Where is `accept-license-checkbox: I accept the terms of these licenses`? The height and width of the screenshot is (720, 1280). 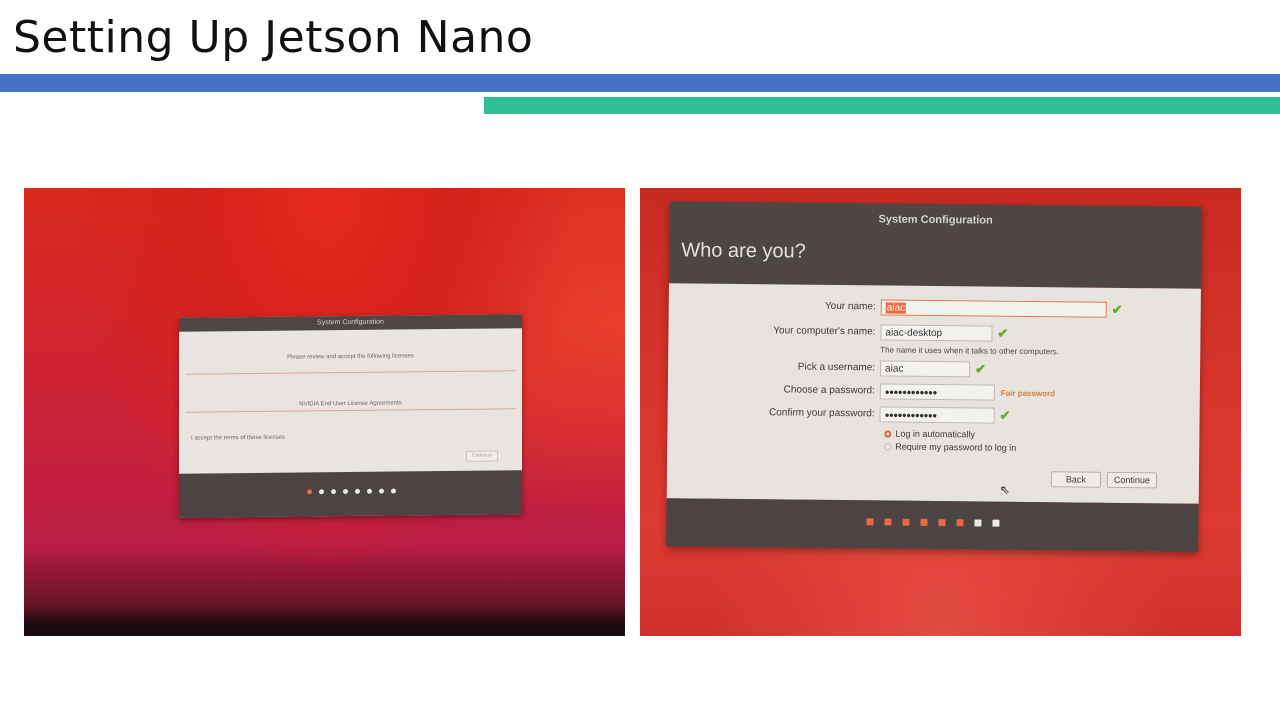 accept-license-checkbox: I accept the terms of these licenses is located at coordinates (238, 438).